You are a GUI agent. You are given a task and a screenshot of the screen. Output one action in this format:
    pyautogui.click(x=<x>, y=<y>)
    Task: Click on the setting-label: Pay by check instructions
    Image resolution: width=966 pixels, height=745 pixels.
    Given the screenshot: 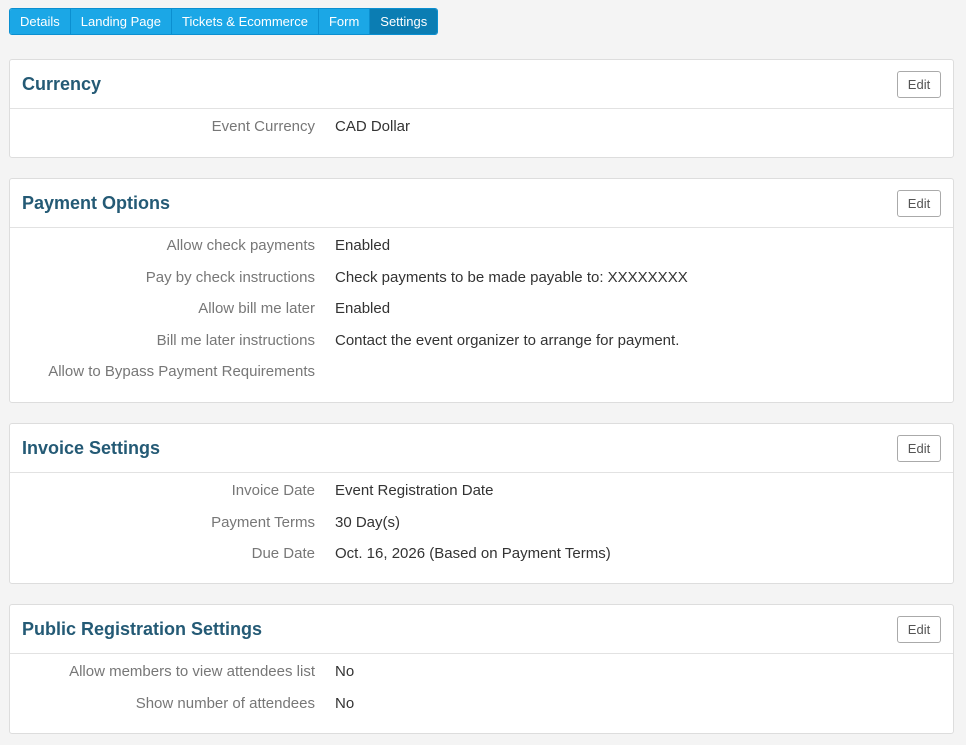 What is the action you would take?
    pyautogui.click(x=230, y=277)
    